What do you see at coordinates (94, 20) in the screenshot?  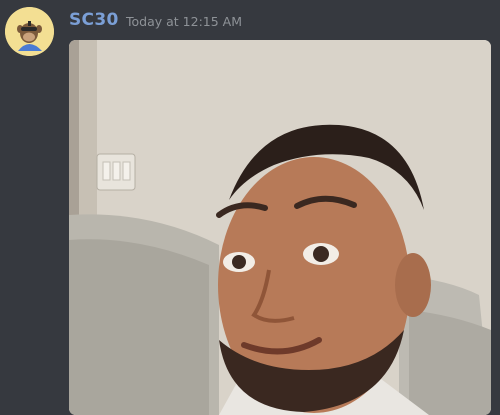 I see `message-author: SC30` at bounding box center [94, 20].